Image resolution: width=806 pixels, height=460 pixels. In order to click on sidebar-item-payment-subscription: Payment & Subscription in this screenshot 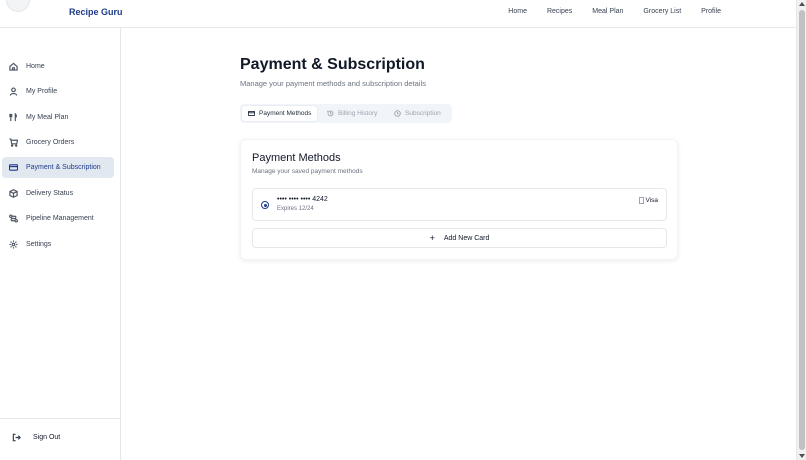, I will do `click(58, 167)`.